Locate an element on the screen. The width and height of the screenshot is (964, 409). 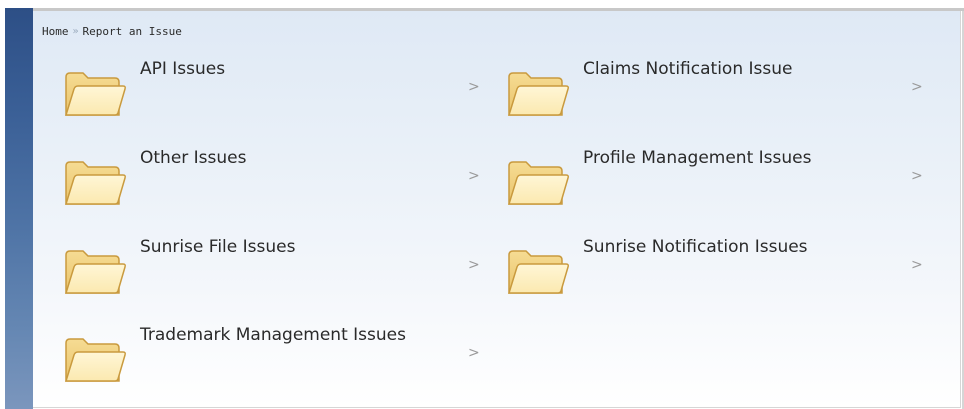
category-label: Claims Notification Issue is located at coordinates (688, 69).